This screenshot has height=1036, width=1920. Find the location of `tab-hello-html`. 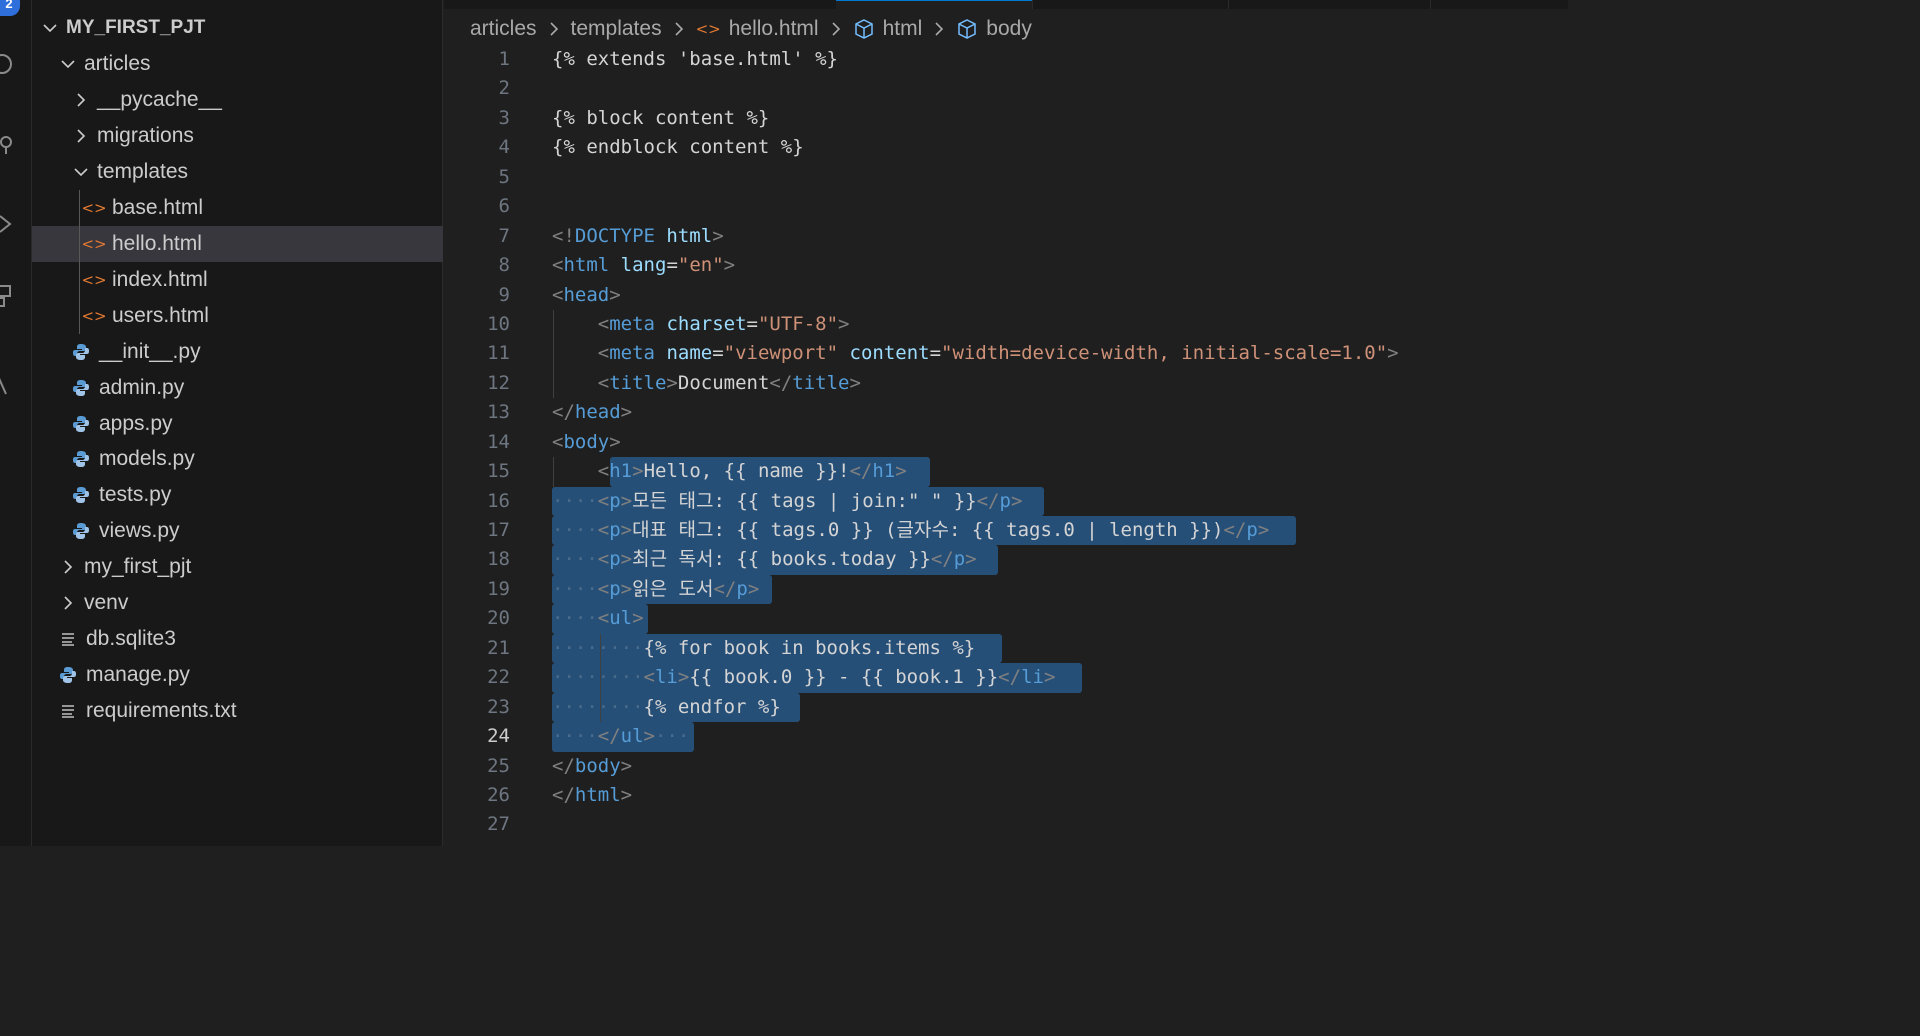

tab-hello-html is located at coordinates (934, 4).